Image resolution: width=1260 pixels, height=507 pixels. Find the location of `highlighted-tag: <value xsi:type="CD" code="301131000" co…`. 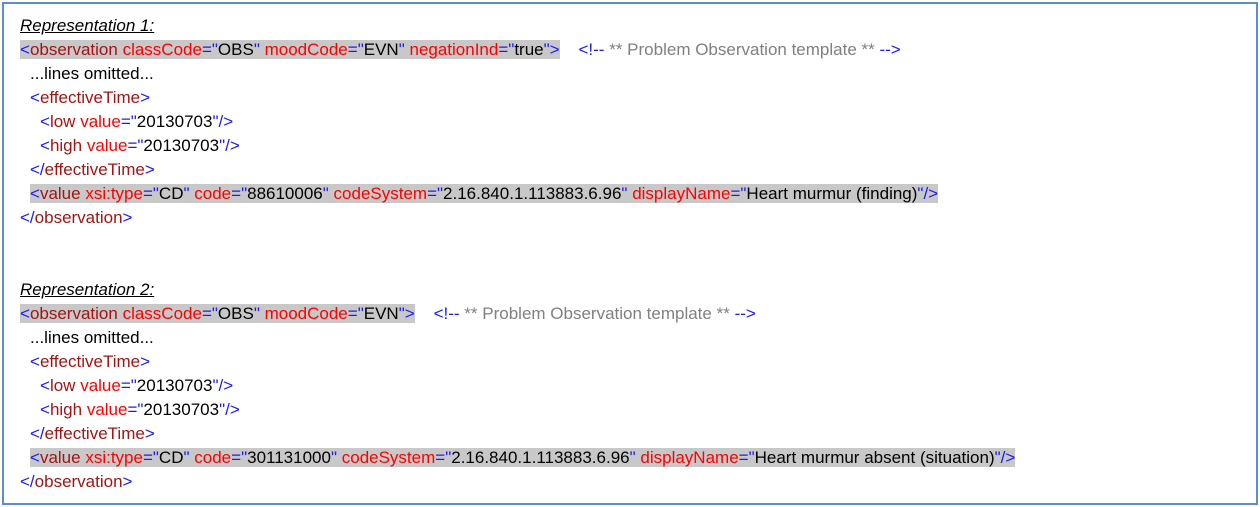

highlighted-tag: <value xsi:type="CD" code="301131000" co… is located at coordinates (523, 457).